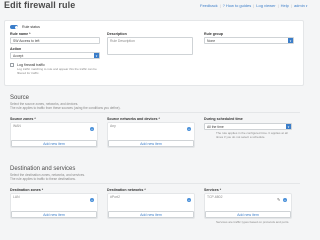  What do you see at coordinates (248, 126) in the screenshot?
I see `schedule-select: All the time ▾` at bounding box center [248, 126].